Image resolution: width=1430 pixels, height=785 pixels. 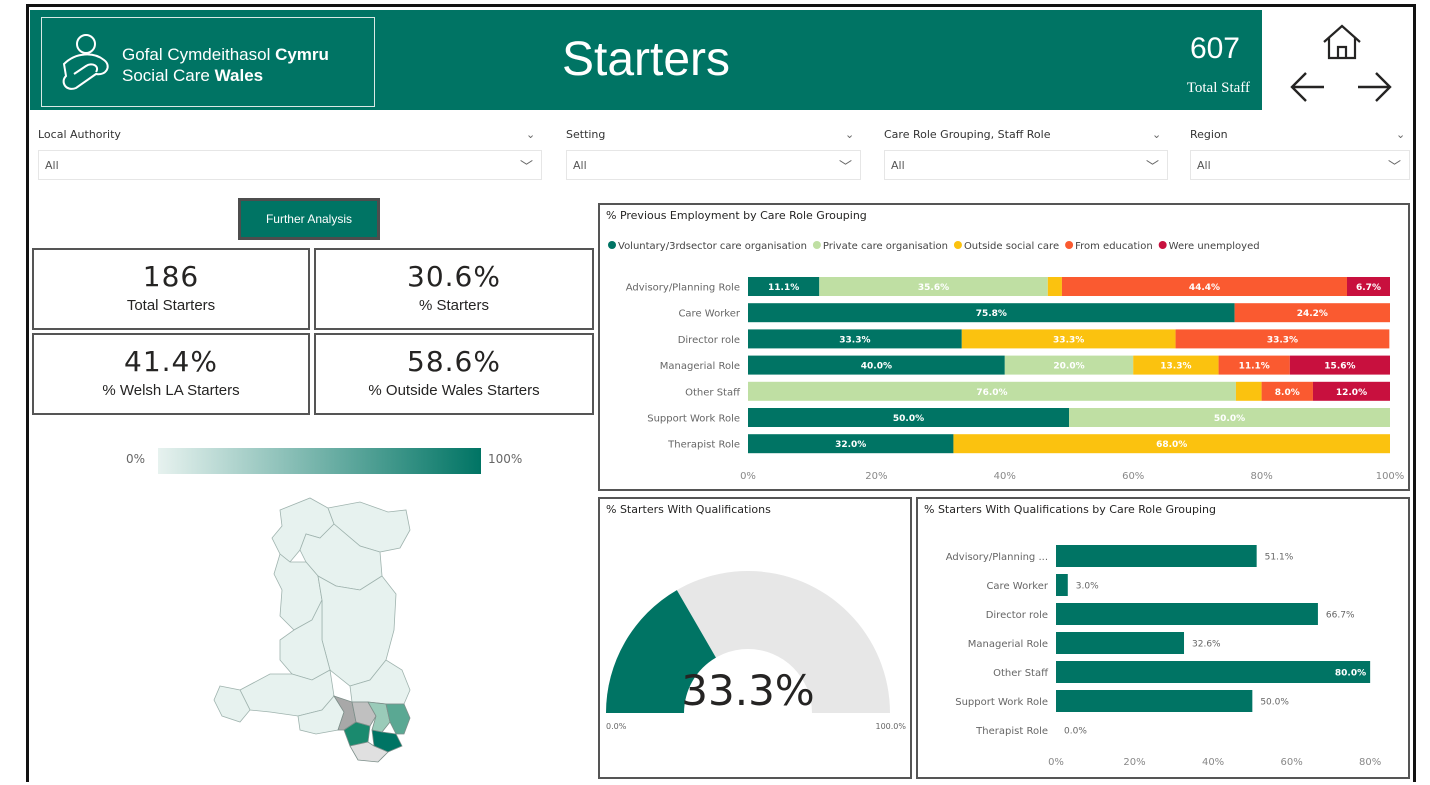 What do you see at coordinates (1340, 616) in the screenshot?
I see `data-label: 66.7%` at bounding box center [1340, 616].